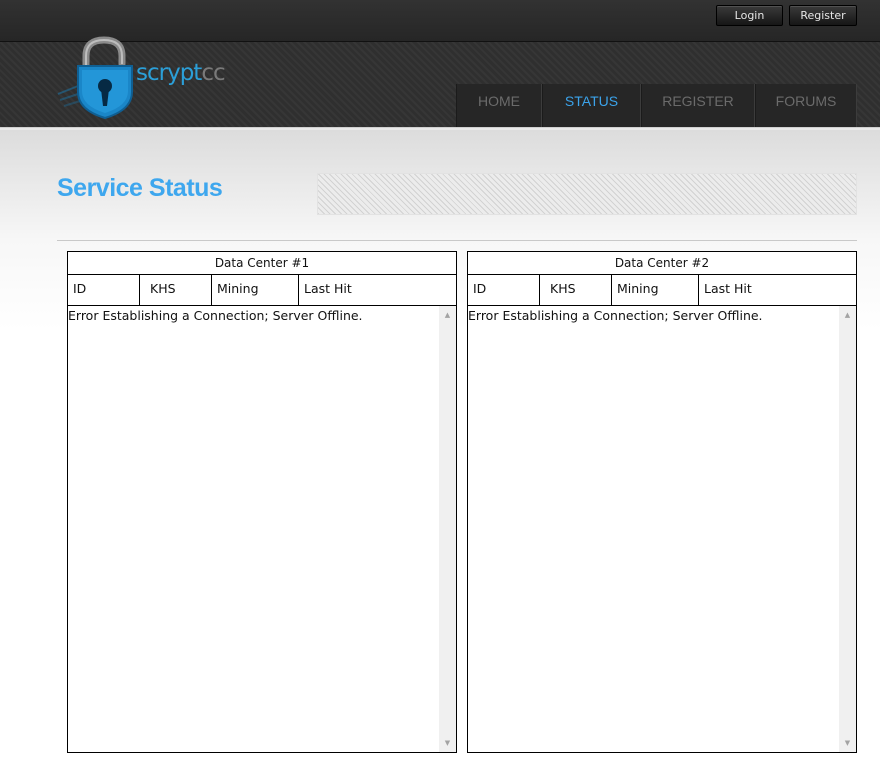  Describe the element at coordinates (457, 240) in the screenshot. I see `title-divider` at that location.